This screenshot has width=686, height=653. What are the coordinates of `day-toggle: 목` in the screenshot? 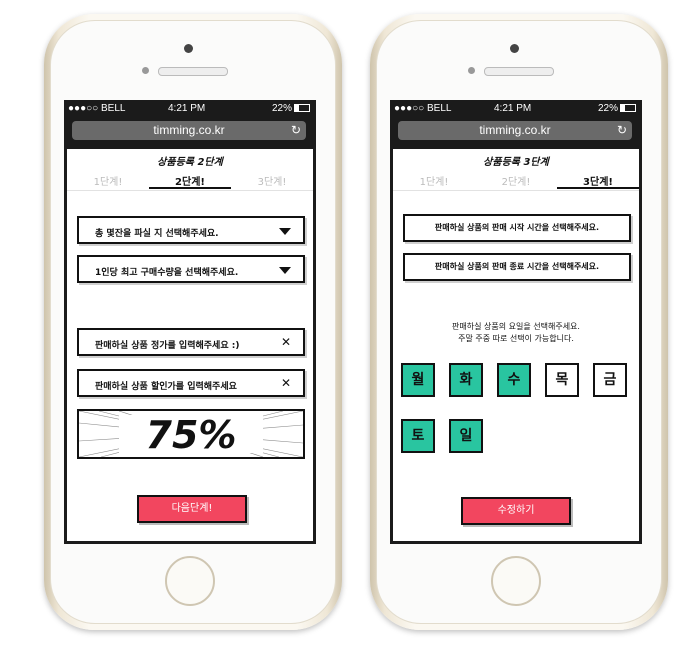 It's located at (562, 380).